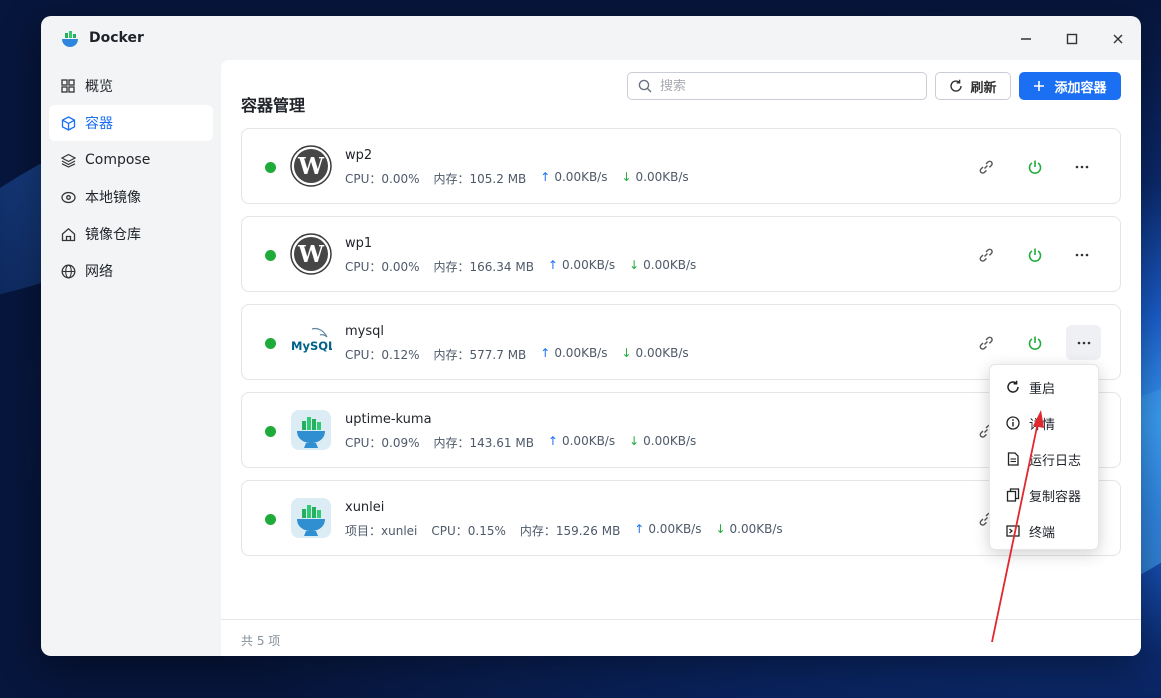  Describe the element at coordinates (131, 160) in the screenshot. I see `sidebar-item-compose: Compose` at that location.